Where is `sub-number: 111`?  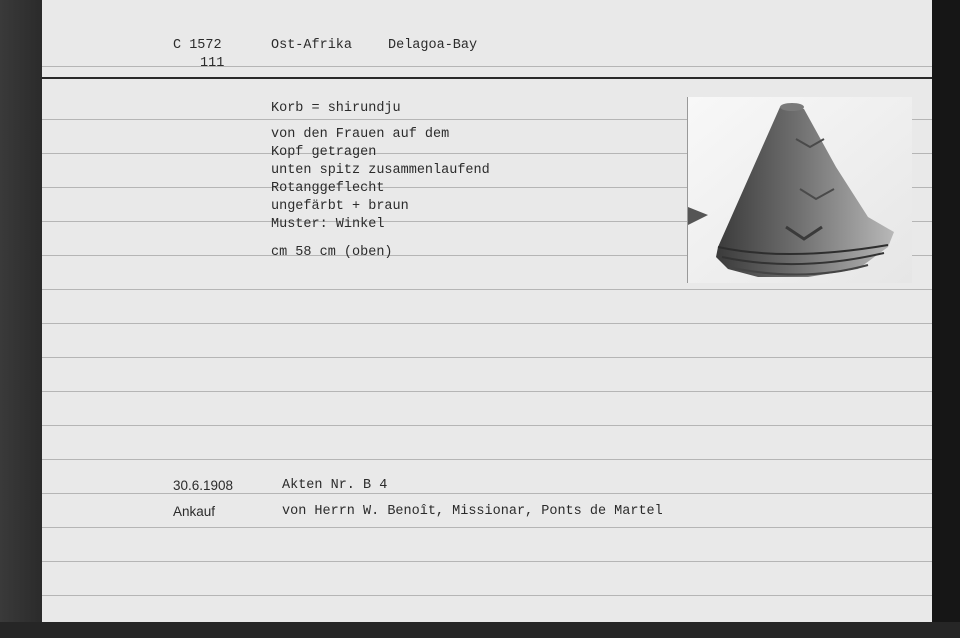
sub-number: 111 is located at coordinates (212, 63).